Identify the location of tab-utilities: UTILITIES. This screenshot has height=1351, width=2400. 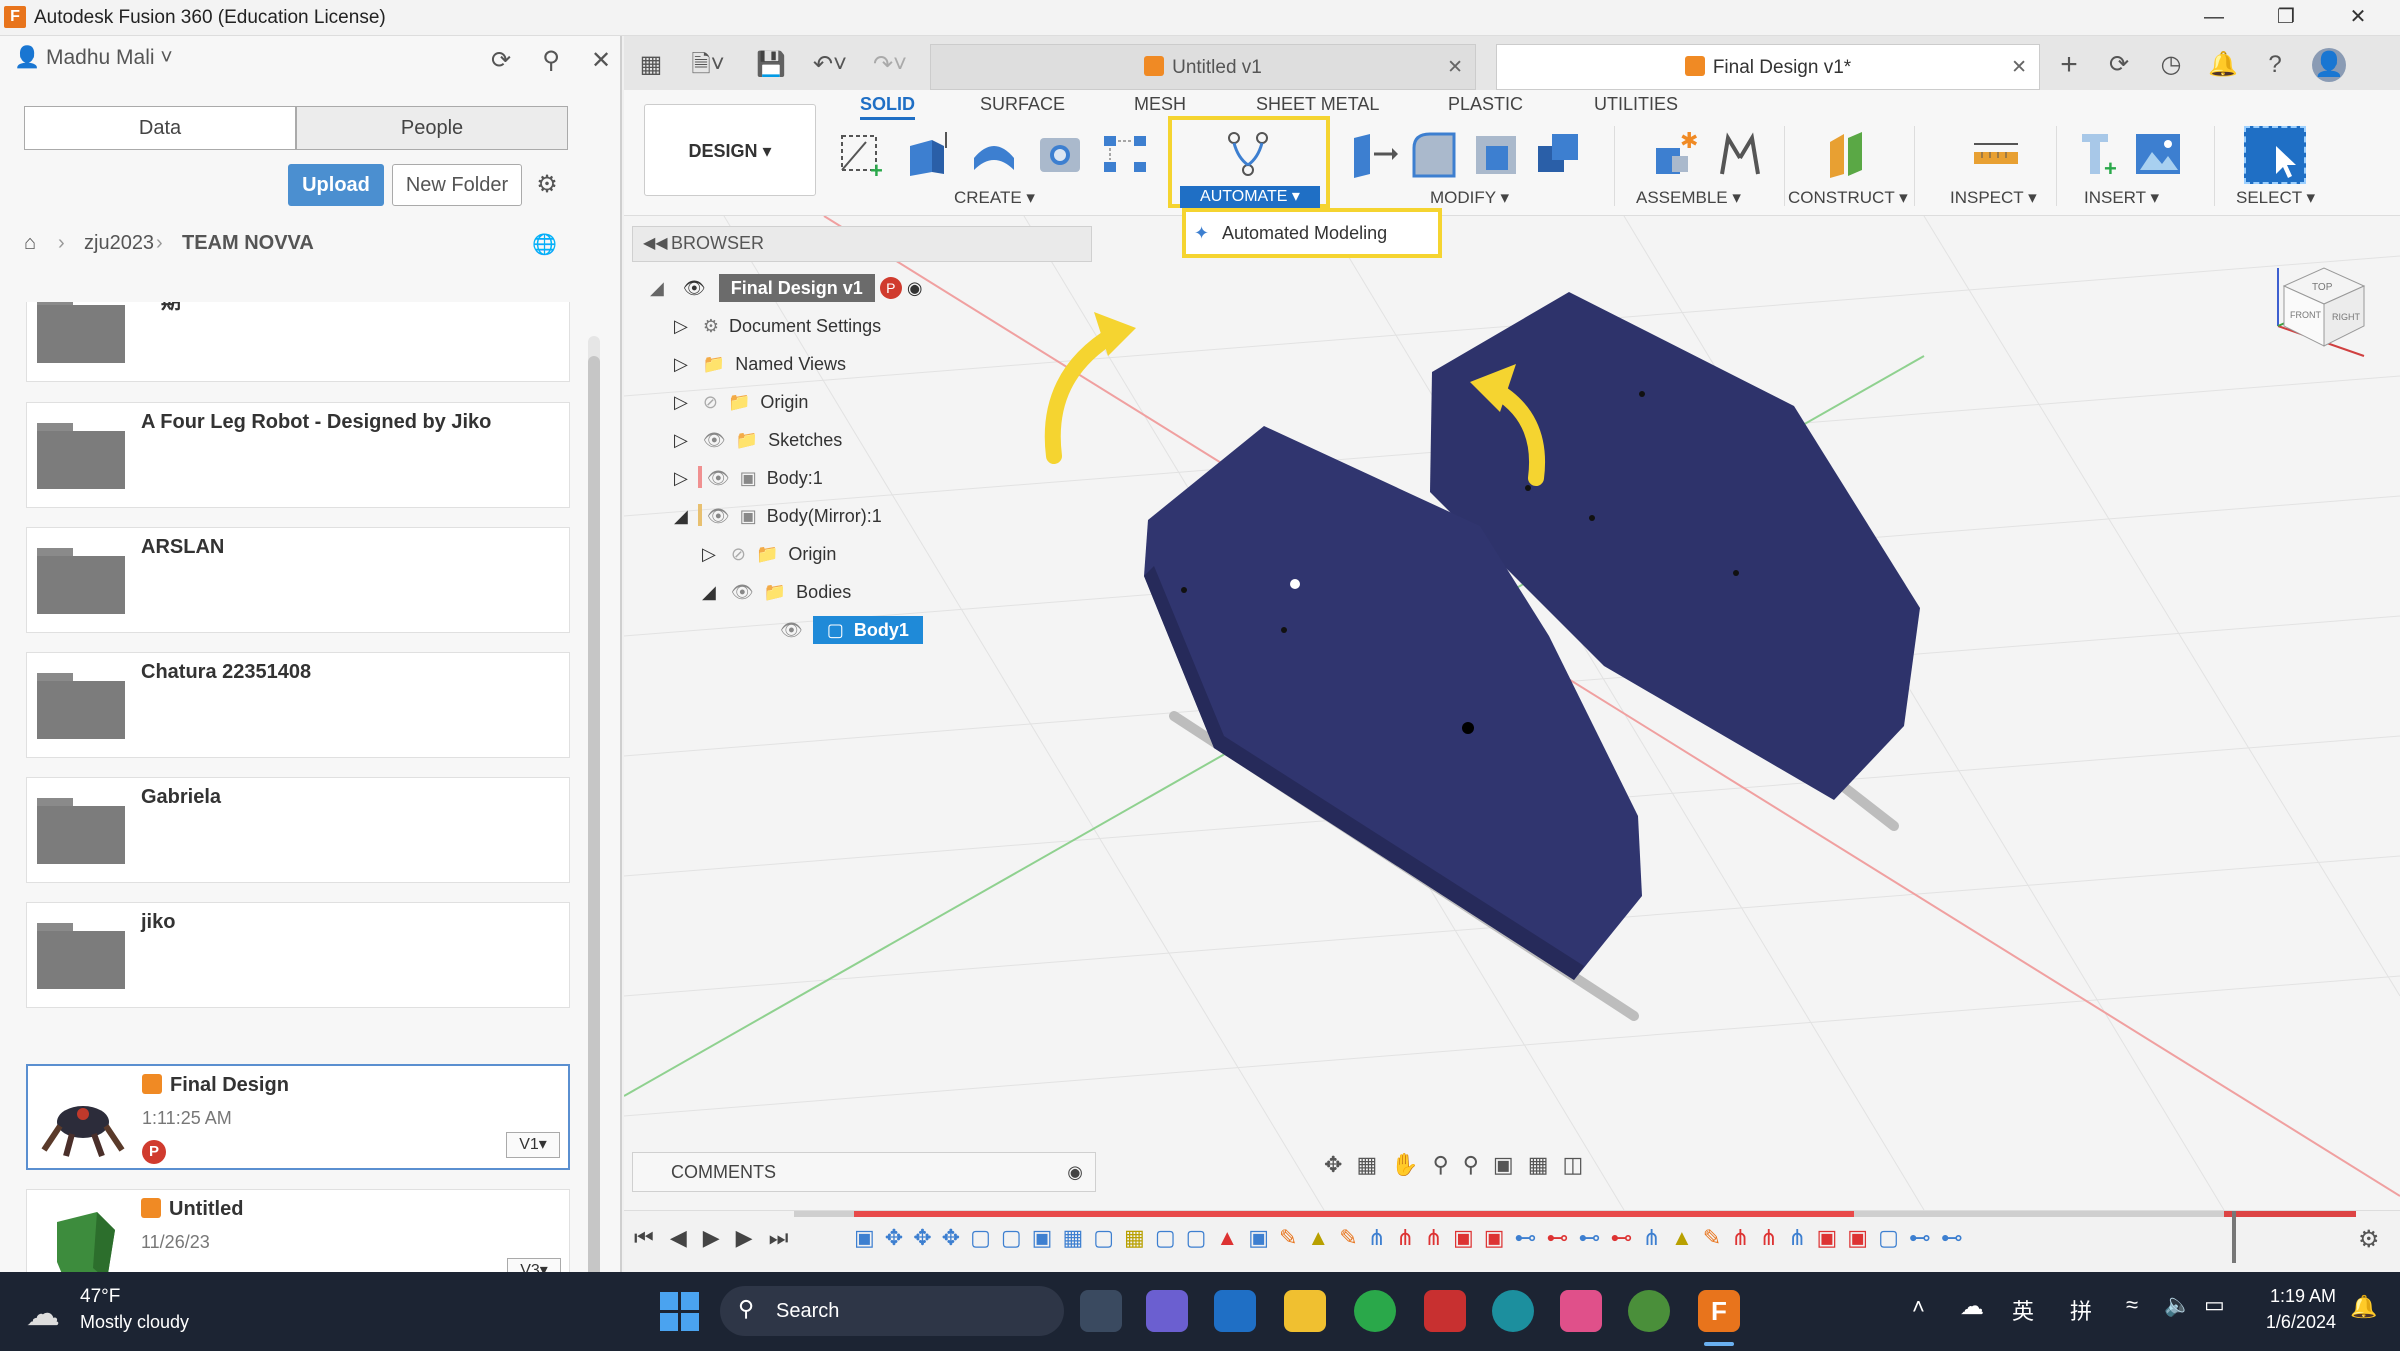
(1636, 104).